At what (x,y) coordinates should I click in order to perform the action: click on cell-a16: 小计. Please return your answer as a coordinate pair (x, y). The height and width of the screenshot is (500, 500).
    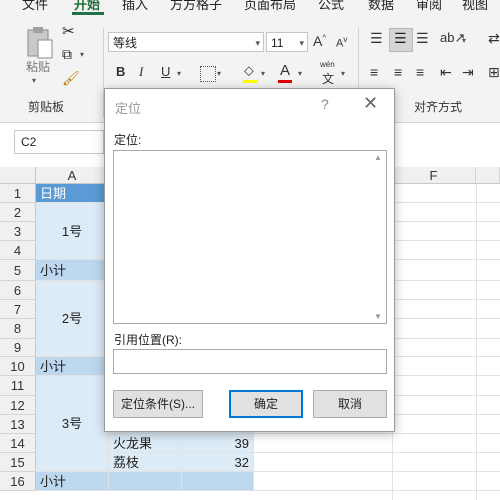
    Looking at the image, I should click on (72, 481).